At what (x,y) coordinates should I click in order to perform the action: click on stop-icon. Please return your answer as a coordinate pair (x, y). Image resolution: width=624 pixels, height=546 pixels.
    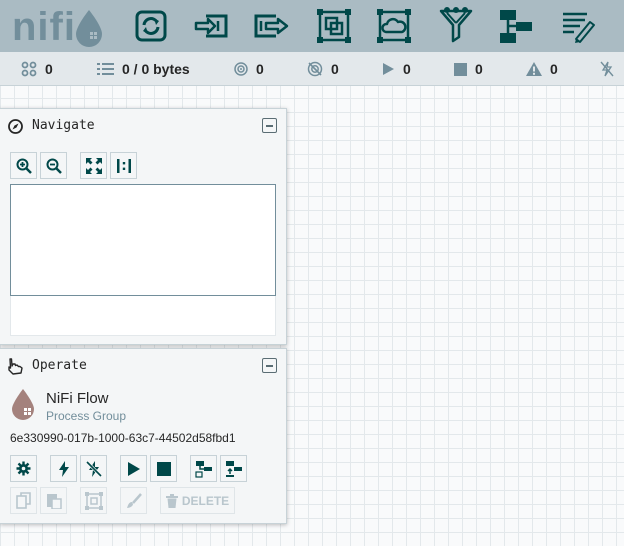
    Looking at the image, I should click on (163, 468).